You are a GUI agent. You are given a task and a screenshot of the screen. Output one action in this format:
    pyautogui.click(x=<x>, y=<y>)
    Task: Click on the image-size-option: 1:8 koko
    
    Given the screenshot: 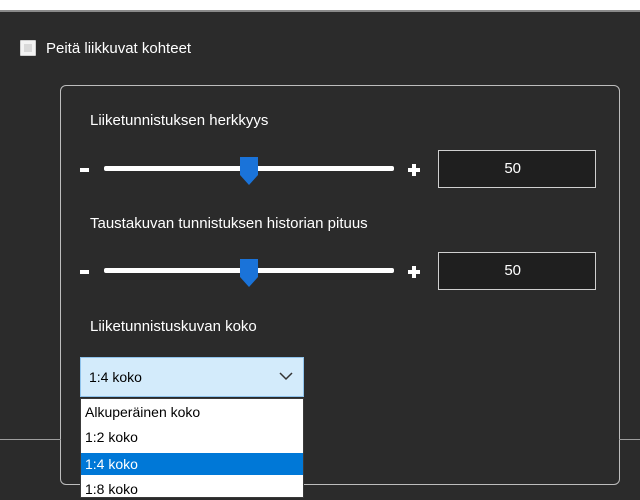 What is the action you would take?
    pyautogui.click(x=192, y=489)
    